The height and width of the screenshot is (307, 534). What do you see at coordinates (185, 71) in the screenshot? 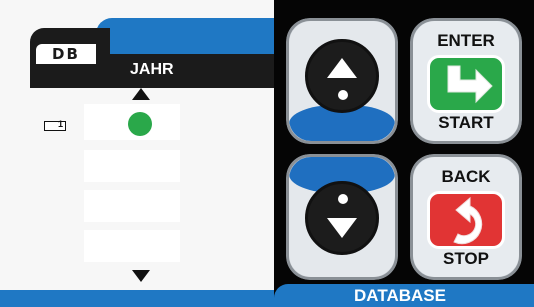
I see `header-bar` at bounding box center [185, 71].